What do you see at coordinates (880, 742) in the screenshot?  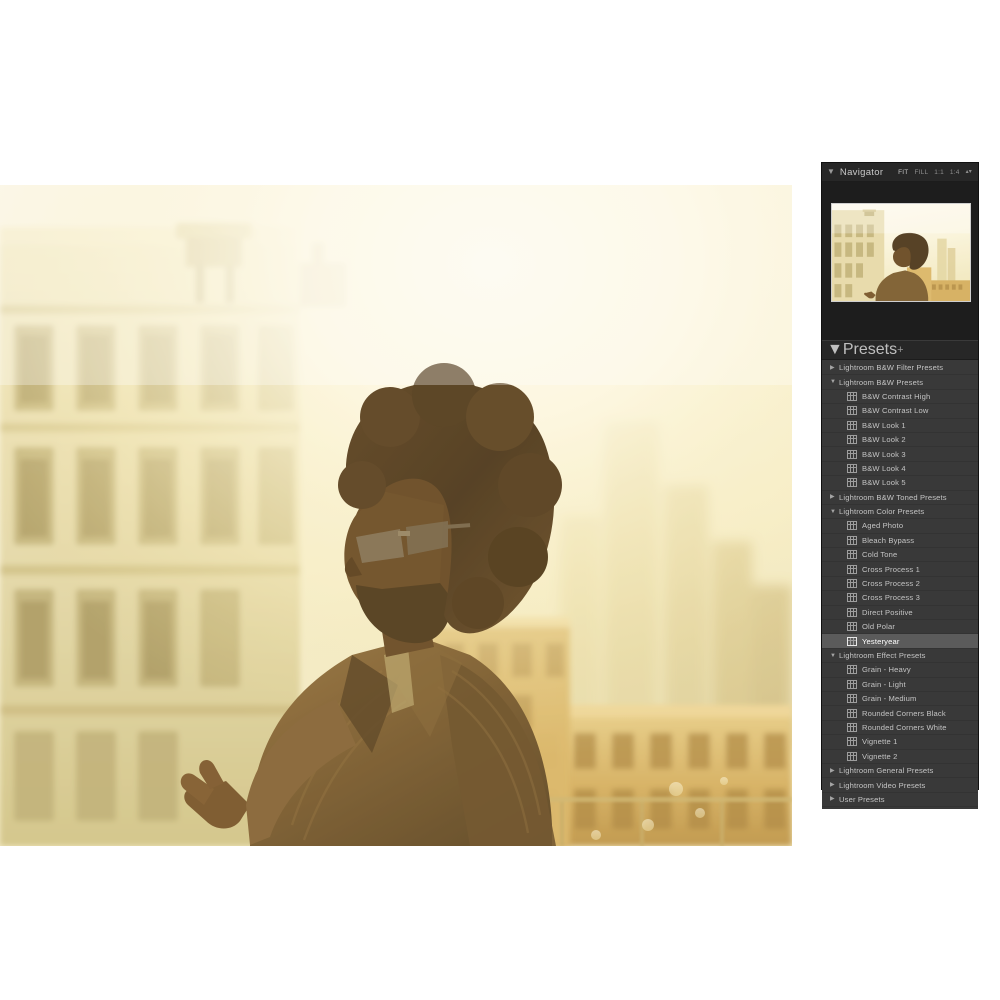 I see `preset-item-label: Vignette 1` at bounding box center [880, 742].